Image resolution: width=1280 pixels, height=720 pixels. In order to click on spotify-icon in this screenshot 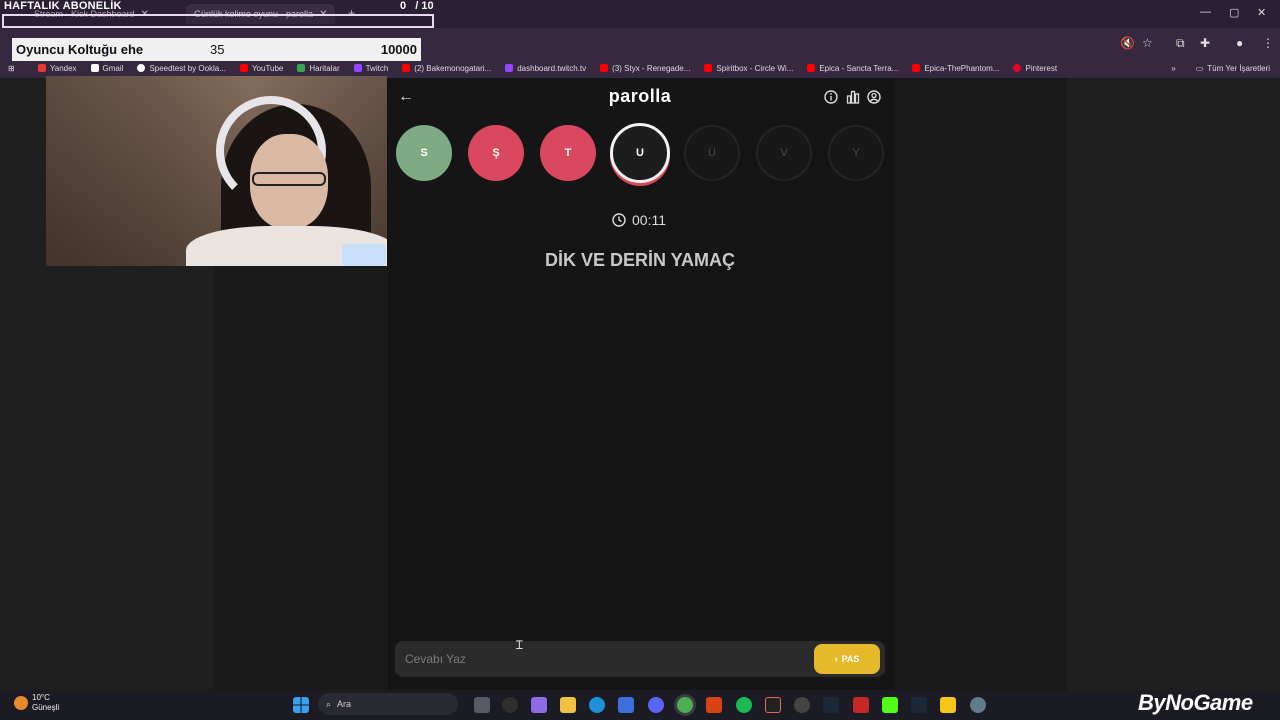, I will do `click(744, 705)`.